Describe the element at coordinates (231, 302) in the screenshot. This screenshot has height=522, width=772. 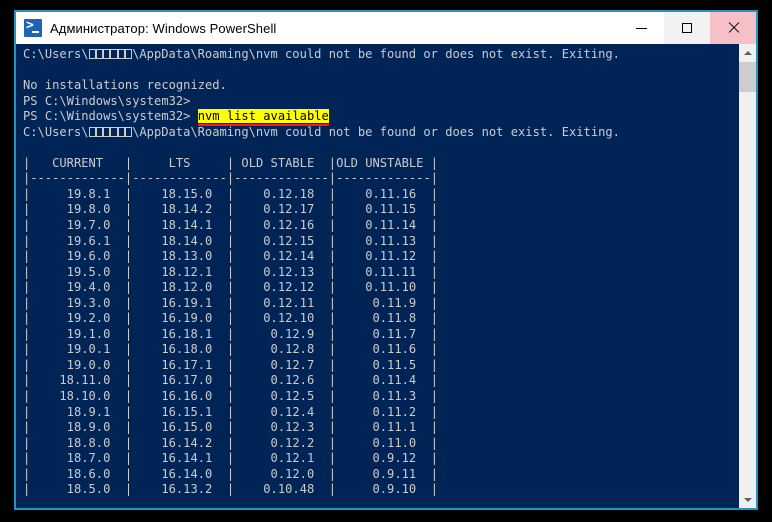
I see `table-row: | 19.3.0 | 16.19.1 | 0.12.11 | 0.11.9 |` at that location.